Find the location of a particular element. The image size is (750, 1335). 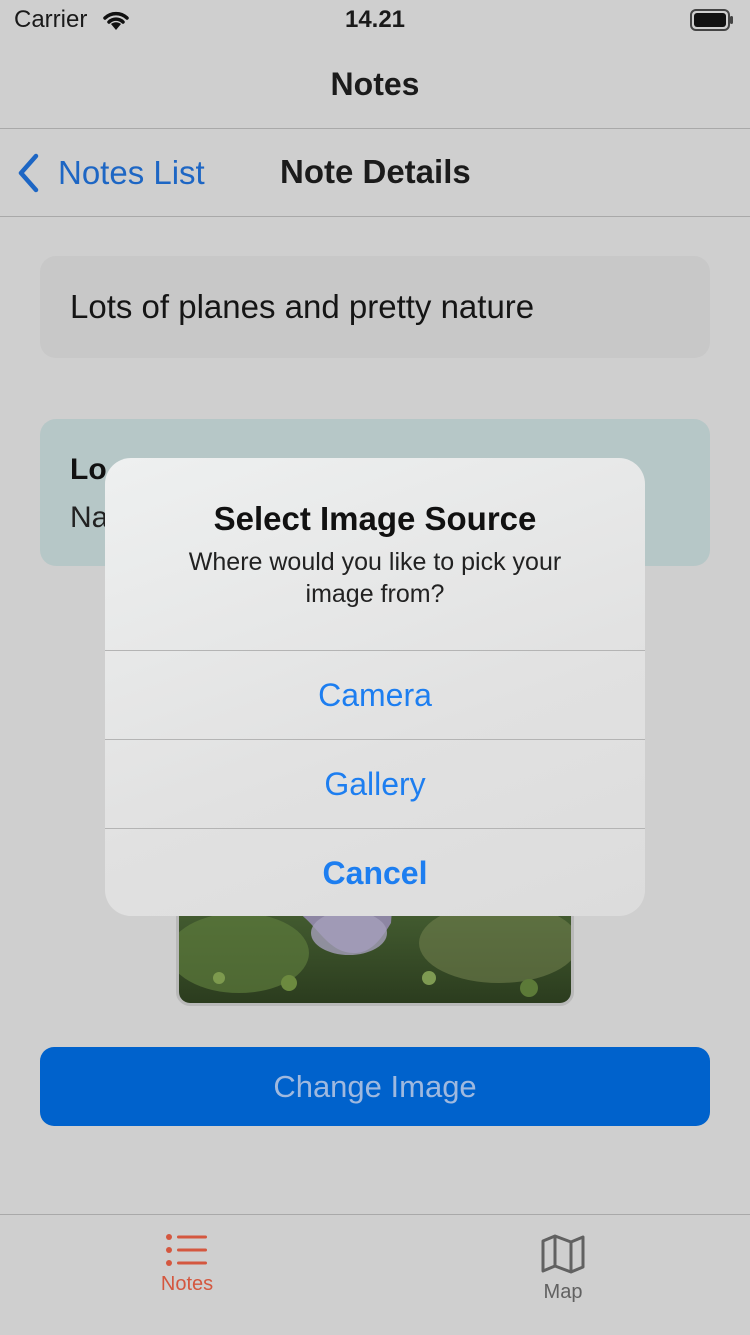

battery-icon is located at coordinates (711, 20).